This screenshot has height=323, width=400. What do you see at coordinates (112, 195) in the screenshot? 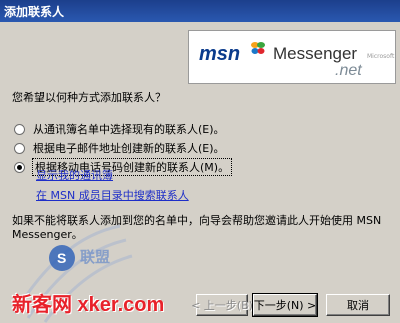
I see `search-directory-link: 在 MSN 成员目录中搜索联系人` at bounding box center [112, 195].